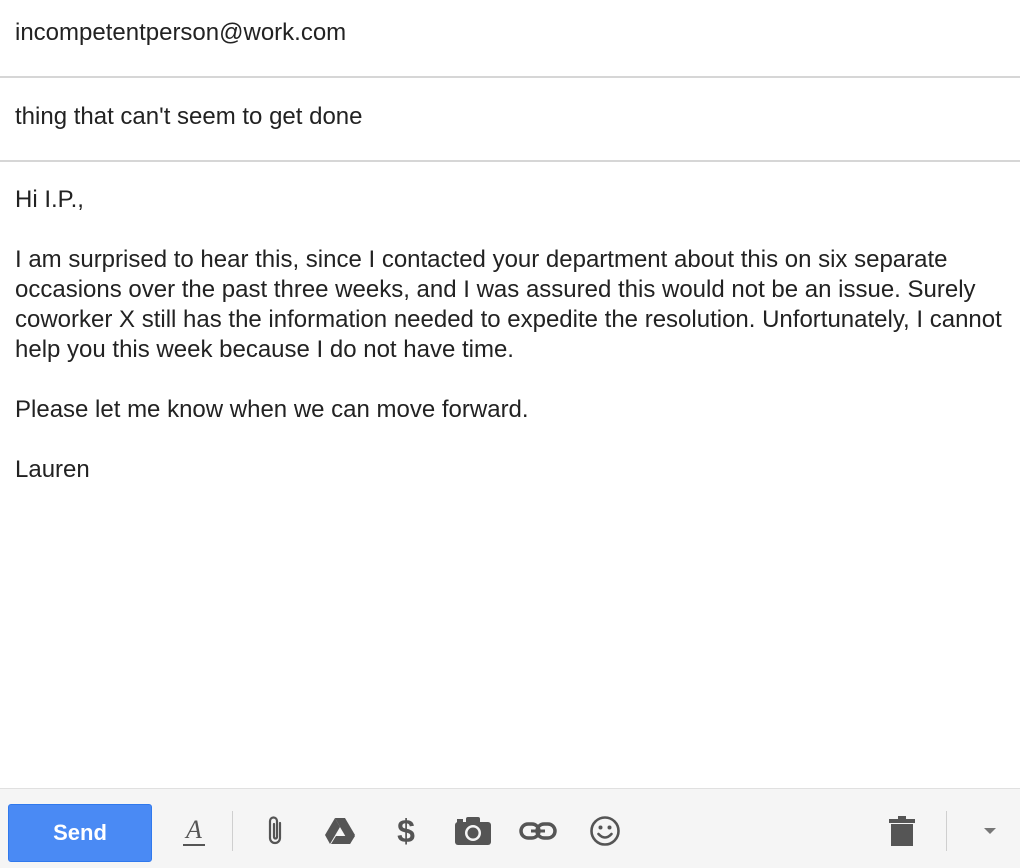 This screenshot has width=1020, height=868. What do you see at coordinates (49, 199) in the screenshot?
I see `body-greeting: Hi I.P.,` at bounding box center [49, 199].